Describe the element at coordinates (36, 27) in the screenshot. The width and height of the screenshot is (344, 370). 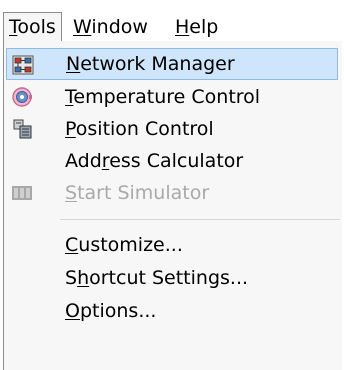
I see `menu-tools-label: ools` at that location.